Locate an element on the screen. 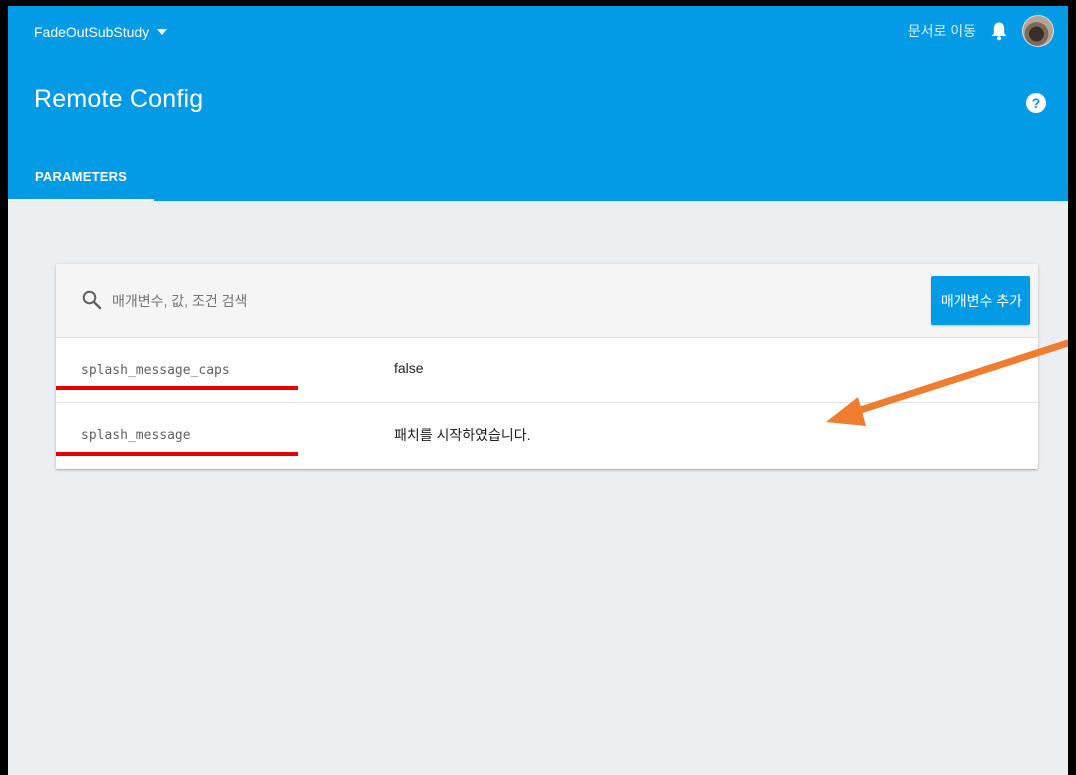  parameter-row: splash_message 패치를 시작하였습니다. is located at coordinates (547, 435).